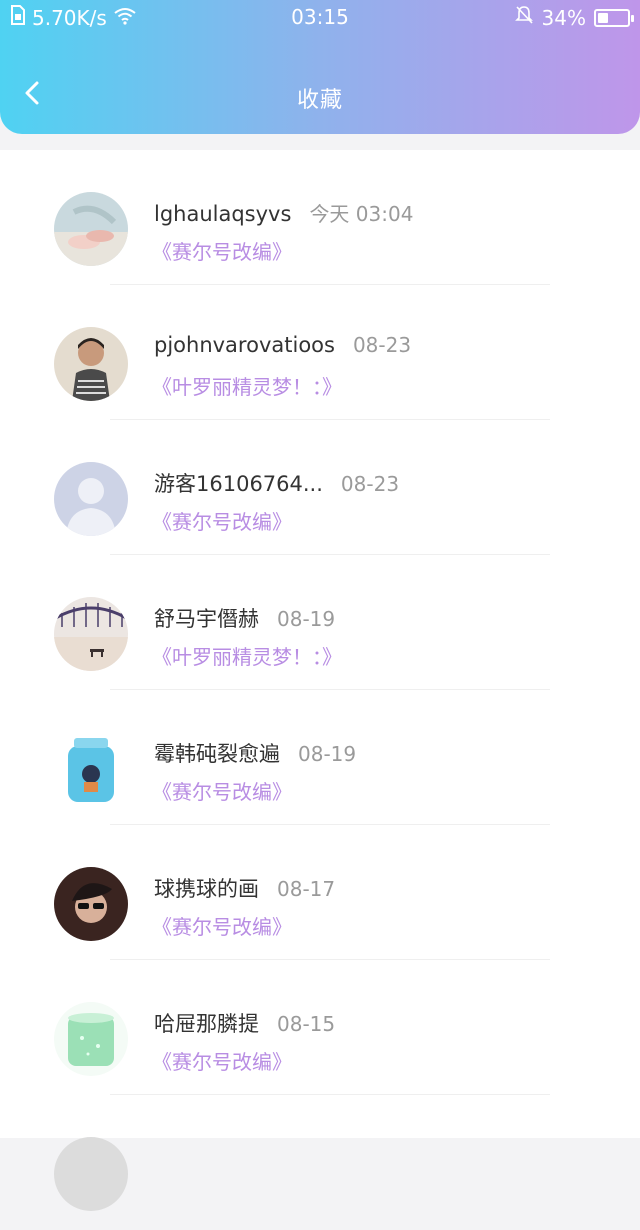 The height and width of the screenshot is (1230, 640). I want to click on name-line: pjohnvarovatioos 08-23, so click(282, 345).